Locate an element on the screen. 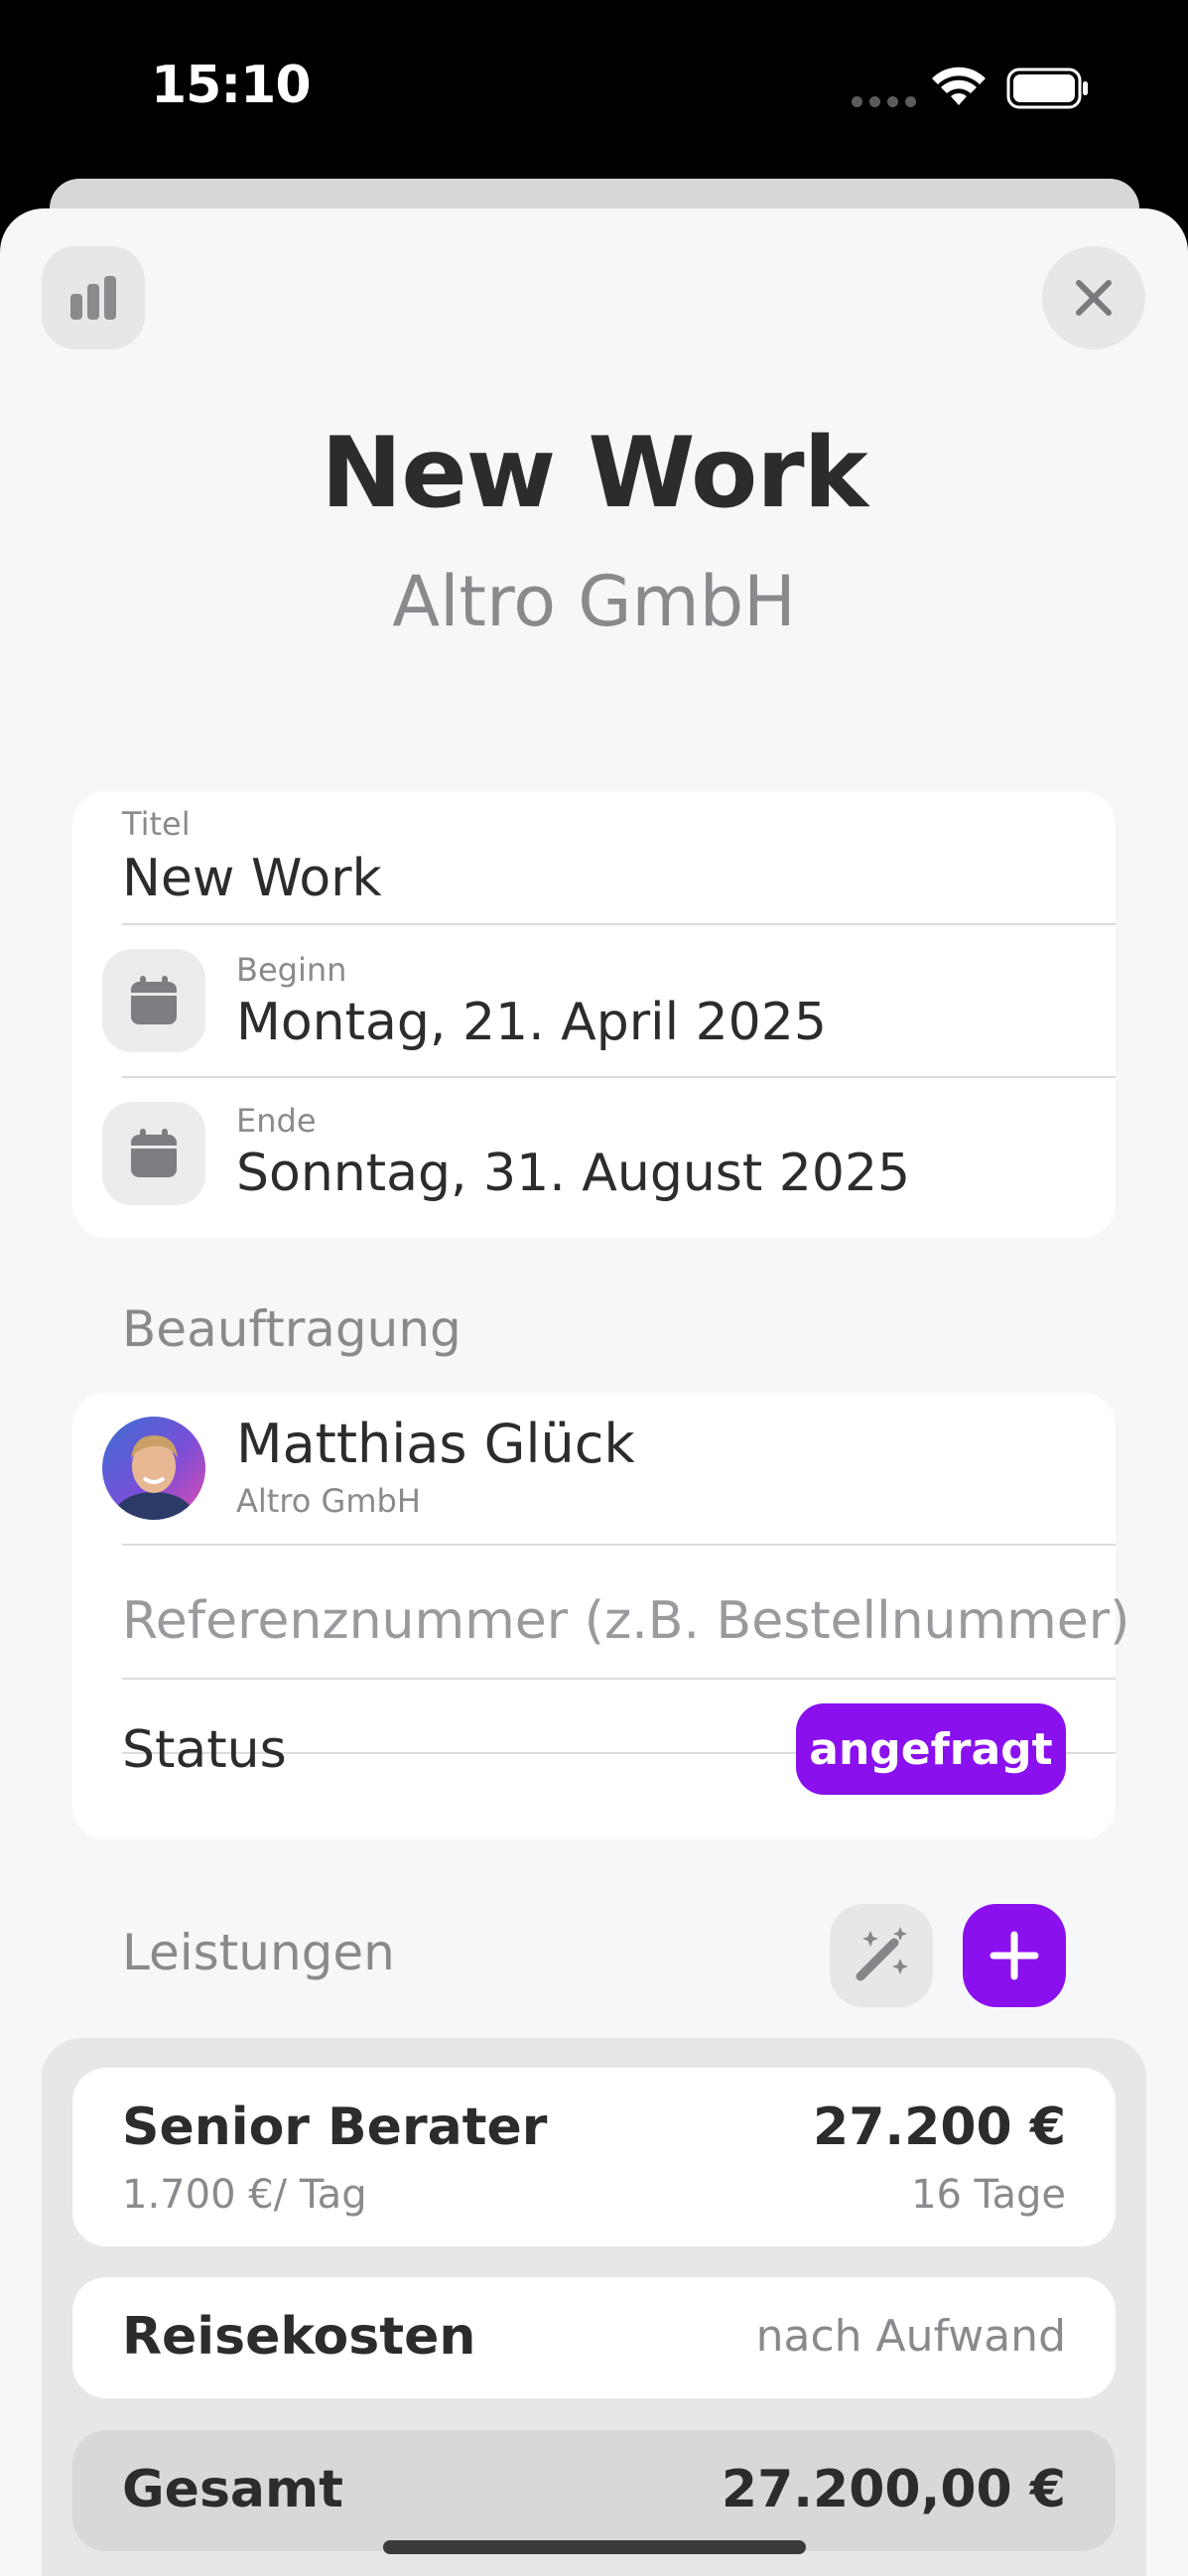 The image size is (1188, 2576). service-note: nach Aufwand is located at coordinates (910, 2336).